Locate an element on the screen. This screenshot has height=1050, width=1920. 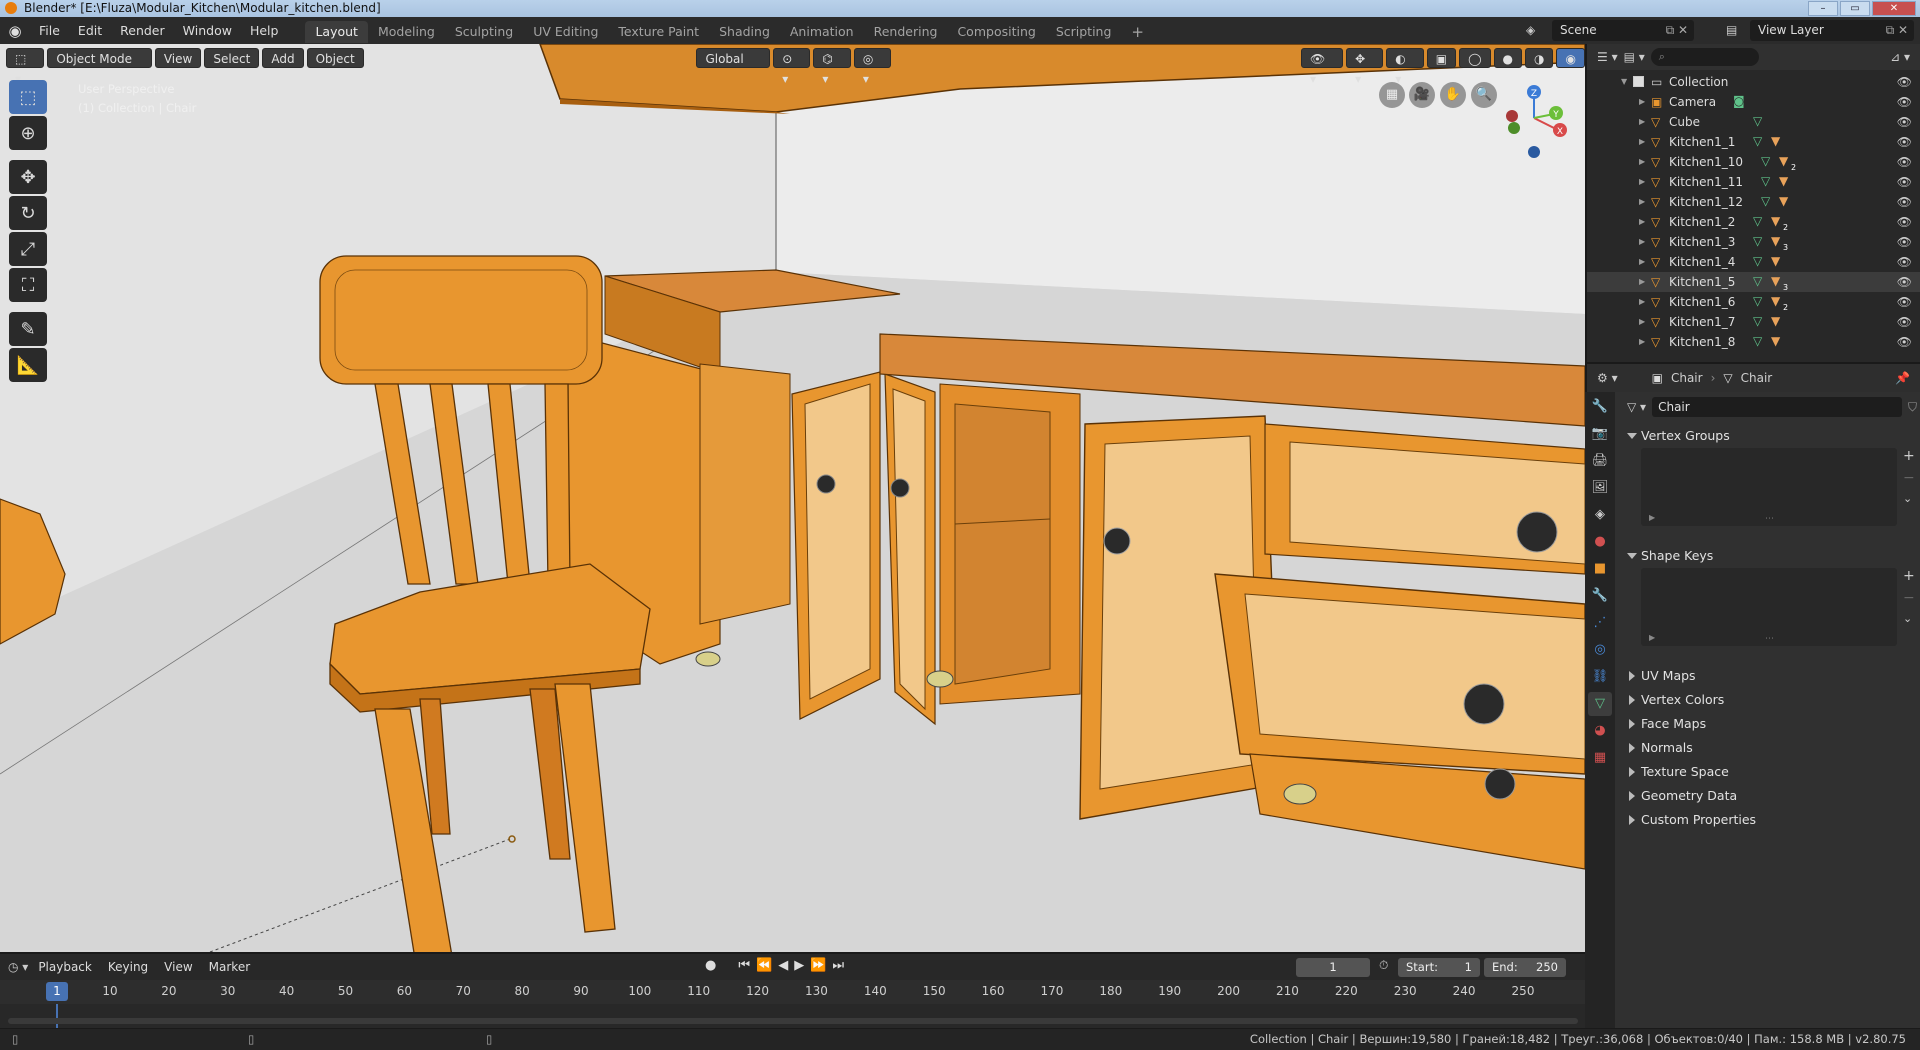
scene-tab-icon: ◈ is located at coordinates (1600, 515).